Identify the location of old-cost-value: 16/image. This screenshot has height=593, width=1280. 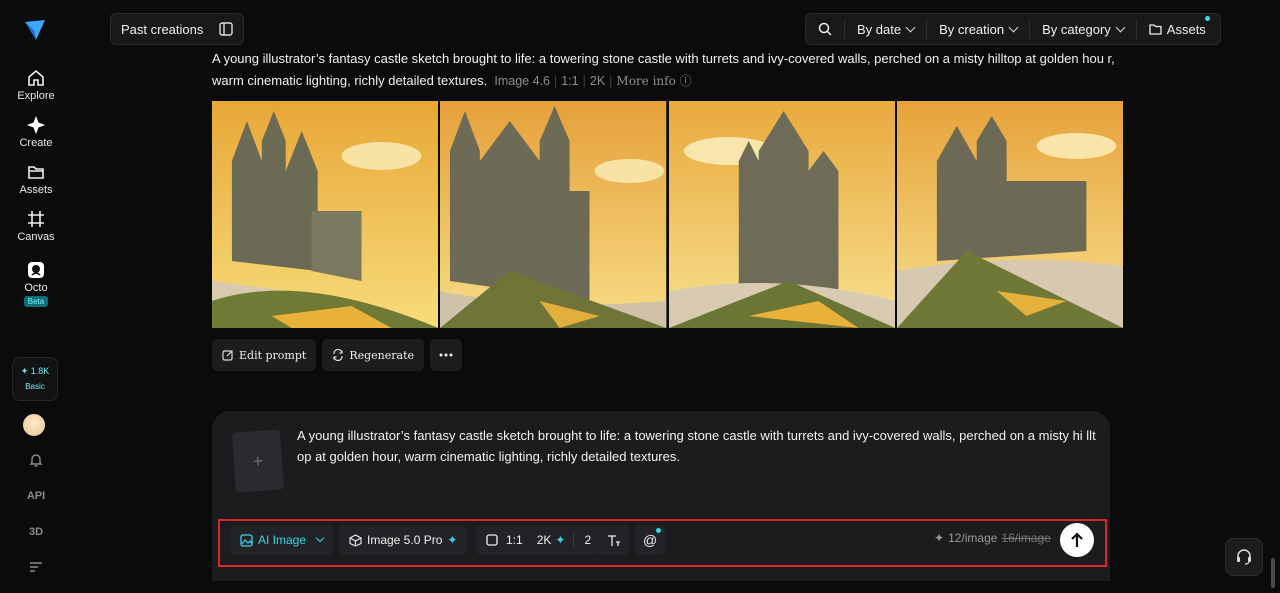
(1026, 538).